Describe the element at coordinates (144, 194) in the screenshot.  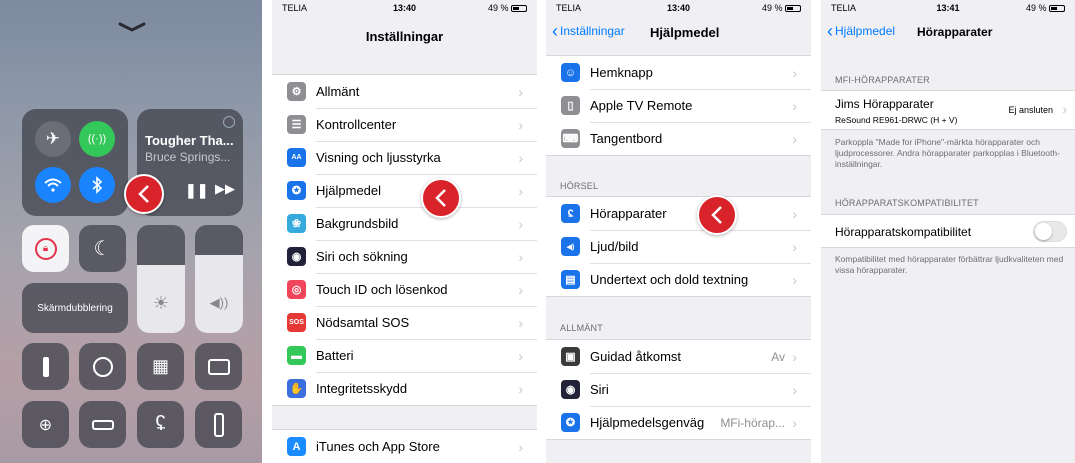
I see `pointer-marker` at that location.